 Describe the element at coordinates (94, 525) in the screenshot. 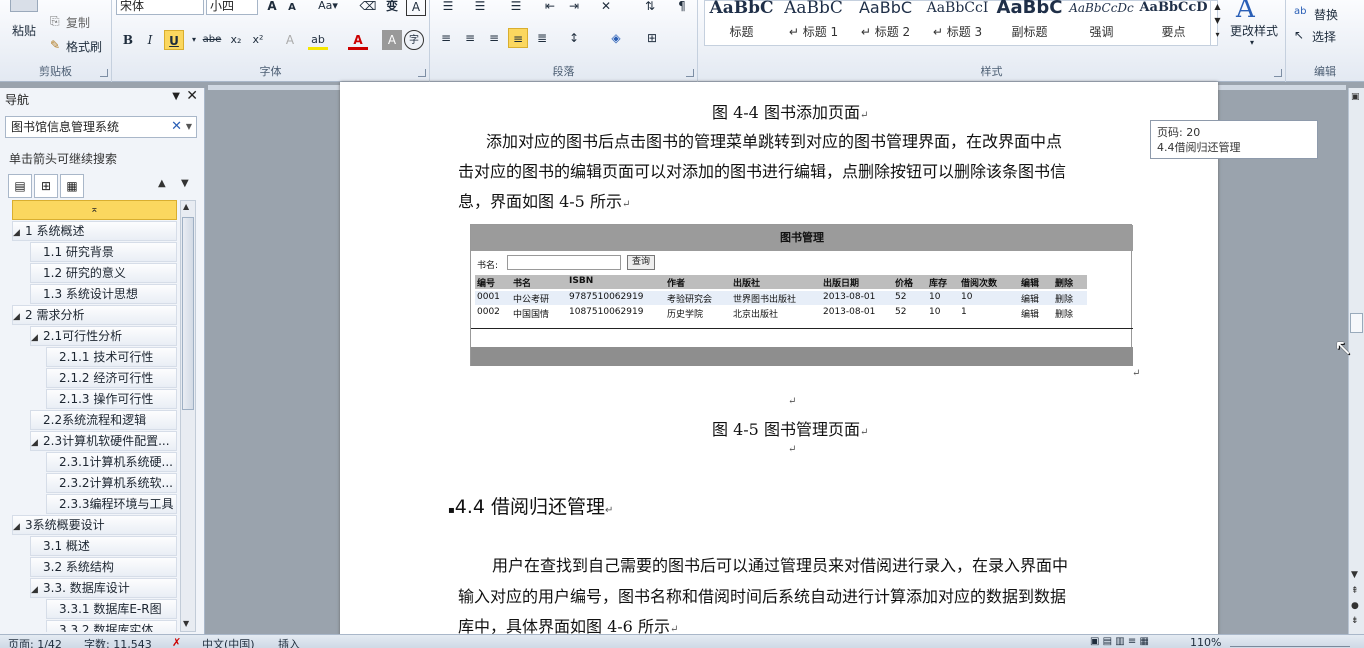

I see `nav-heading-item: ◢ 3系统概要设计` at that location.